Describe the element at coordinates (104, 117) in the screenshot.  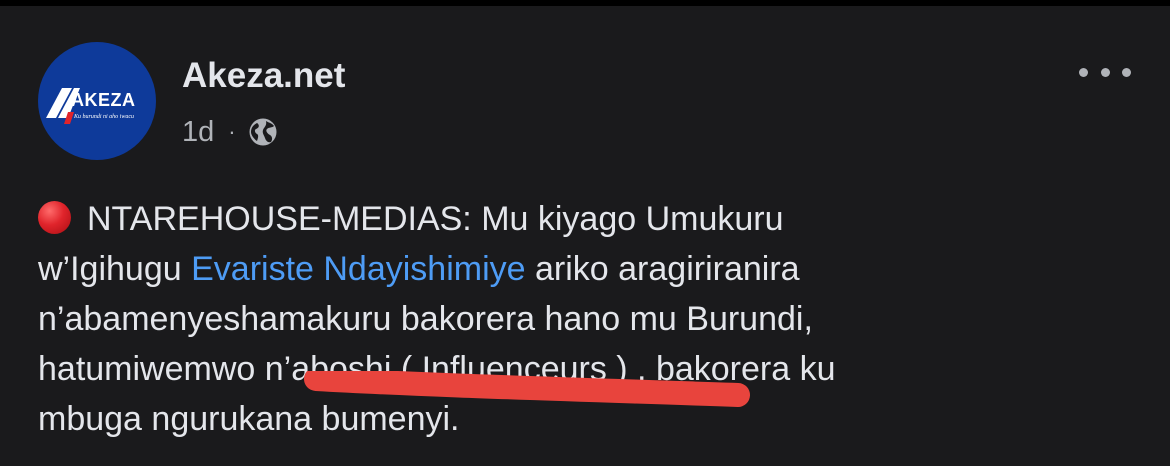
I see `logo-tagline: Ku burundi ni aho iwacu` at that location.